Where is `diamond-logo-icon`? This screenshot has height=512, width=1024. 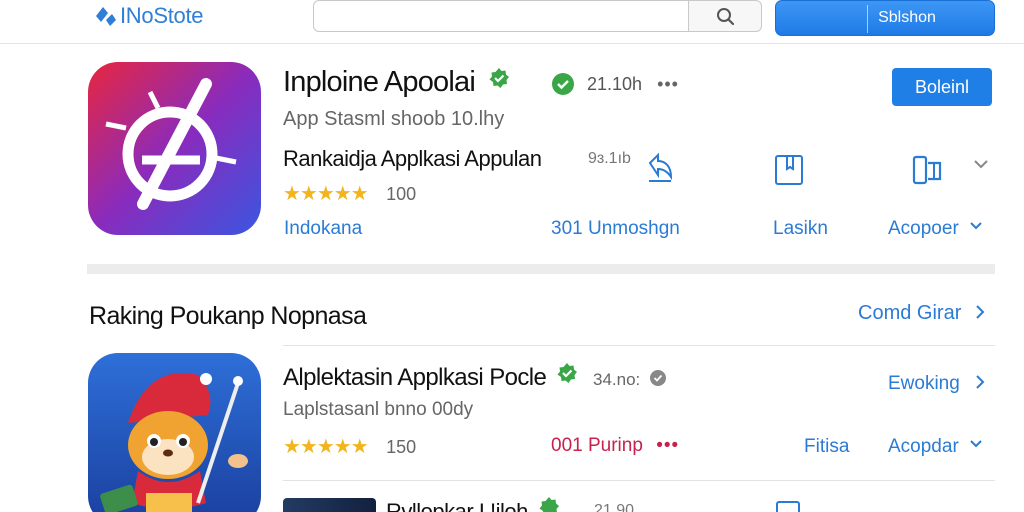
diamond-logo-icon is located at coordinates (106, 16).